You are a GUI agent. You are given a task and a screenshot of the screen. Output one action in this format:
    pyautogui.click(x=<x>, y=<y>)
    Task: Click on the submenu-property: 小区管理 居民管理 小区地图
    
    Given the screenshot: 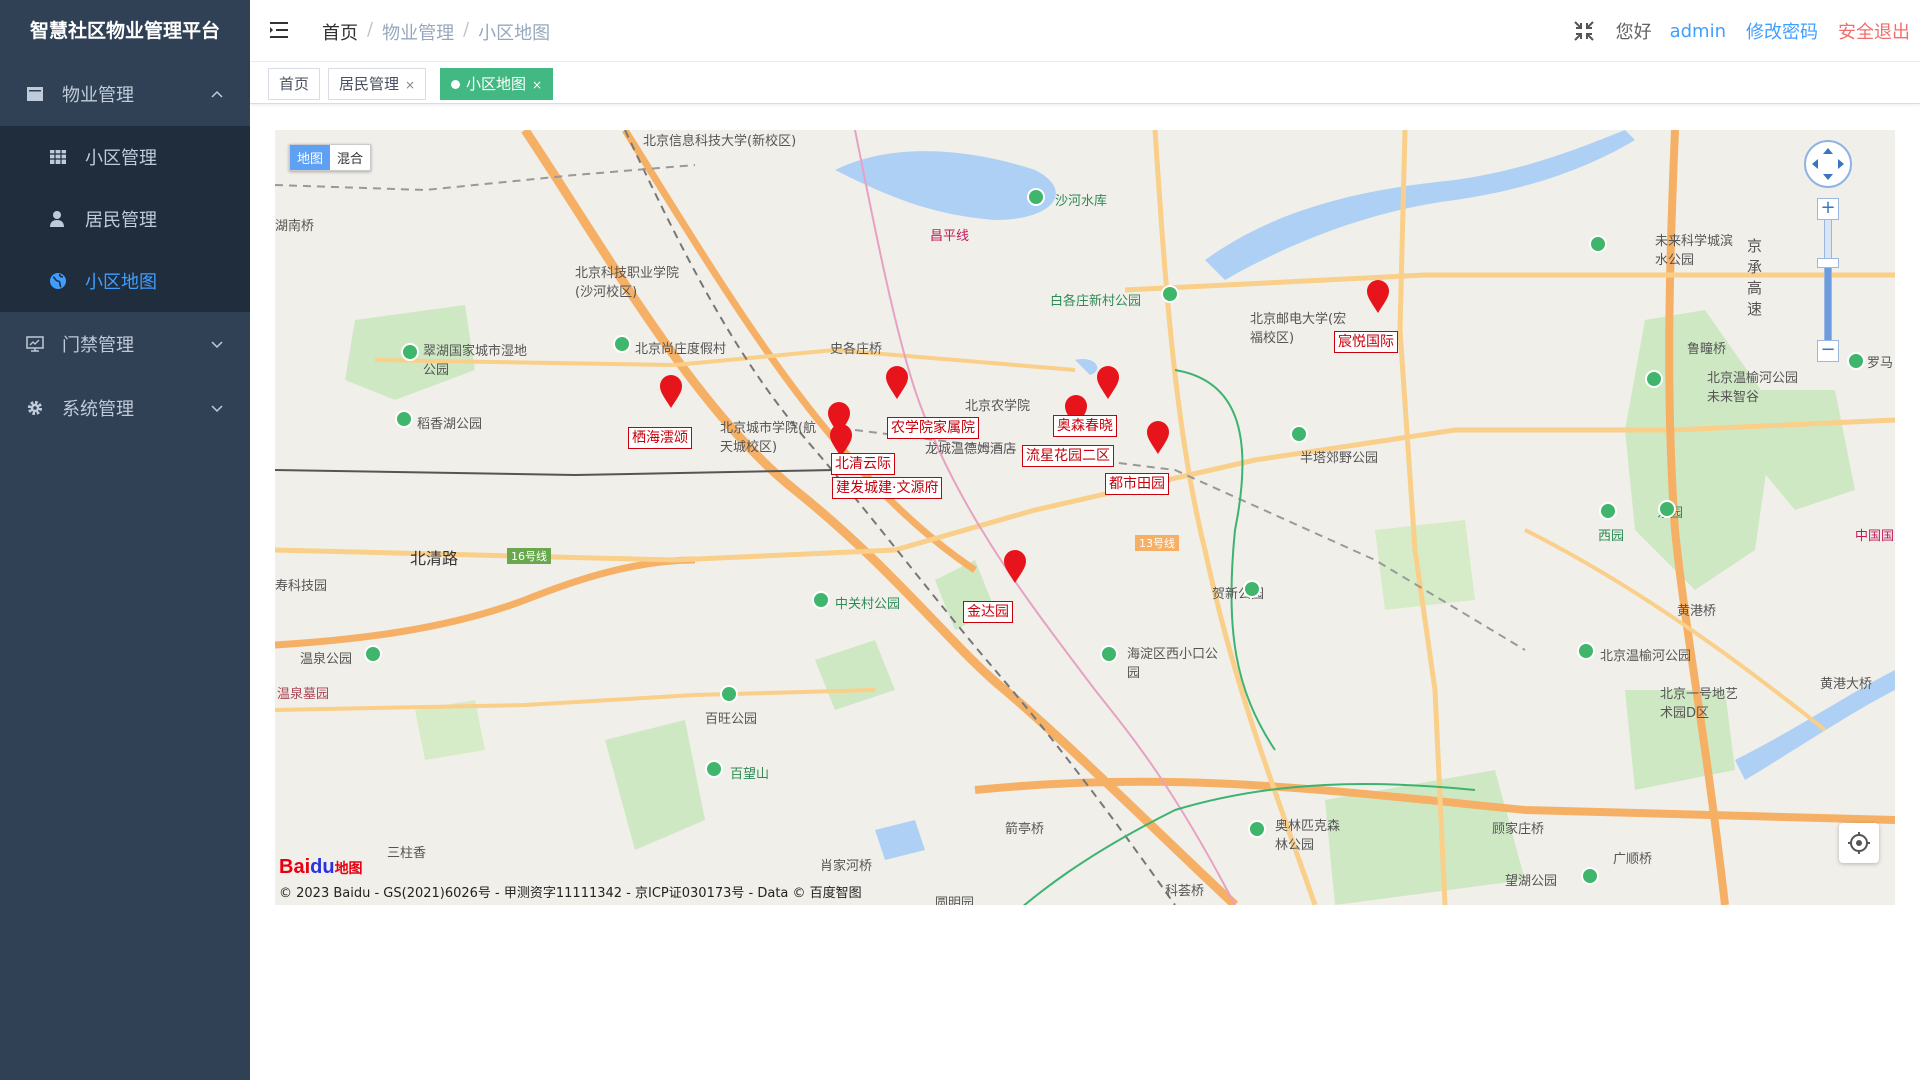 What is the action you would take?
    pyautogui.click(x=125, y=219)
    